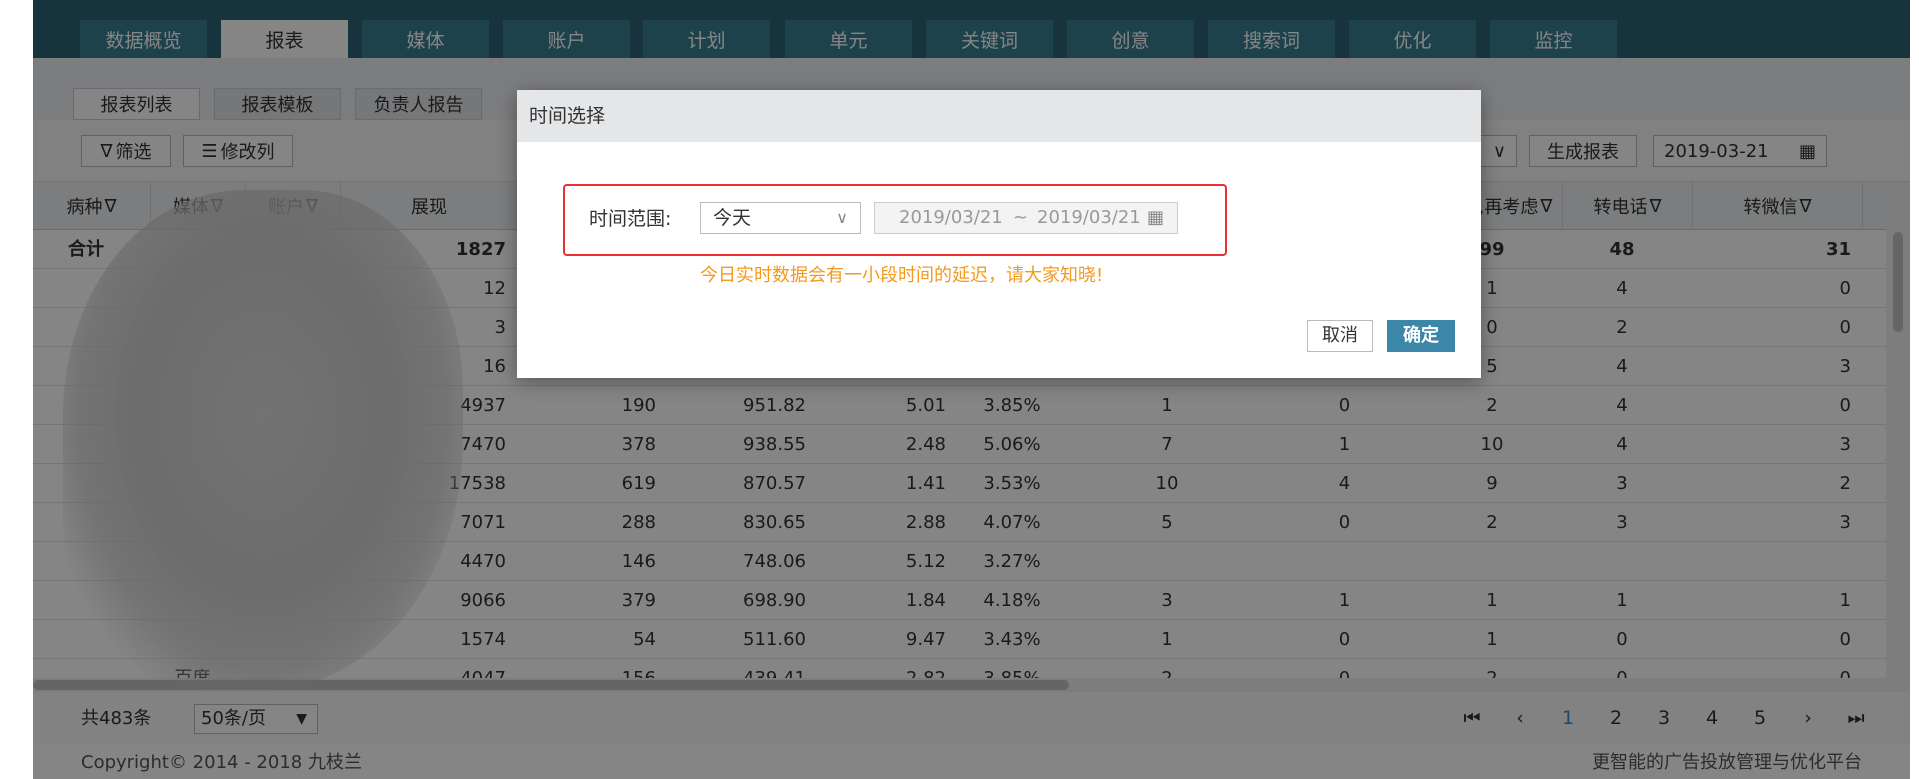 The width and height of the screenshot is (1919, 779). Describe the element at coordinates (951, 217) in the screenshot. I see `date-start: 2019/03/21` at that location.